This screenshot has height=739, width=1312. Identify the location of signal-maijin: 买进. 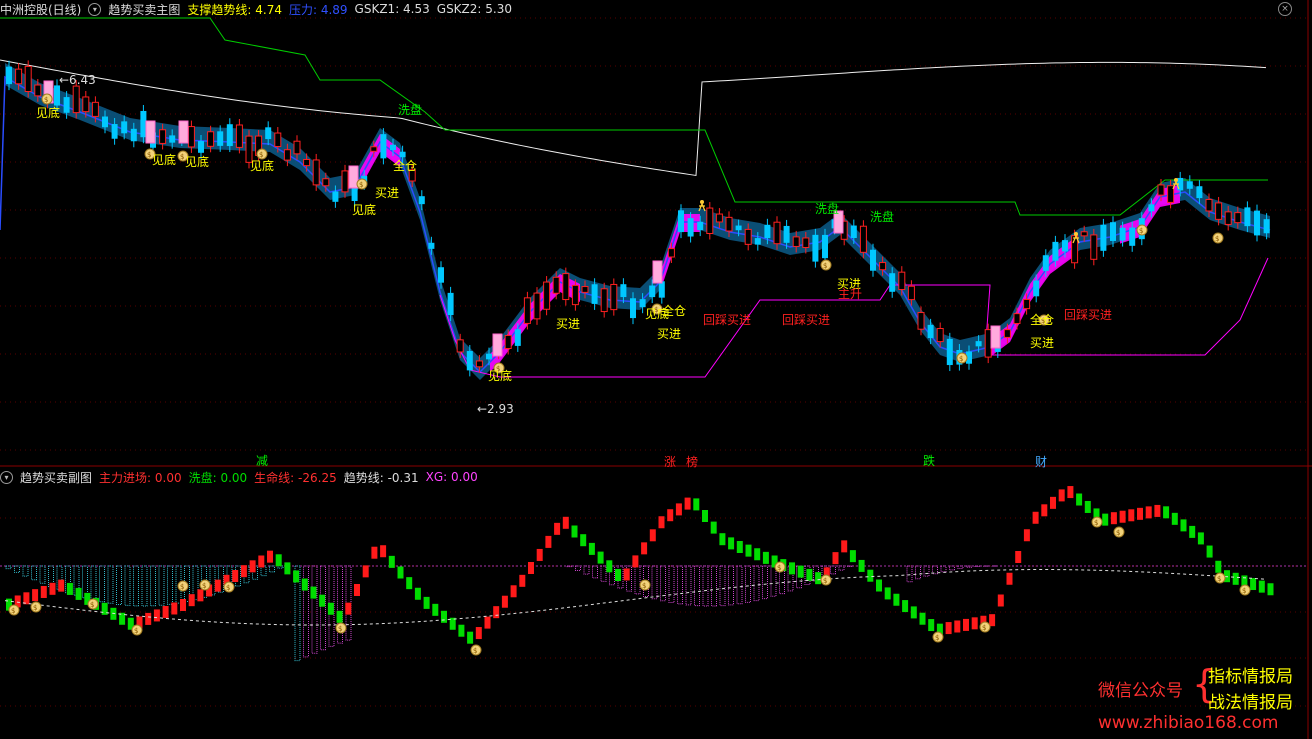
(669, 334).